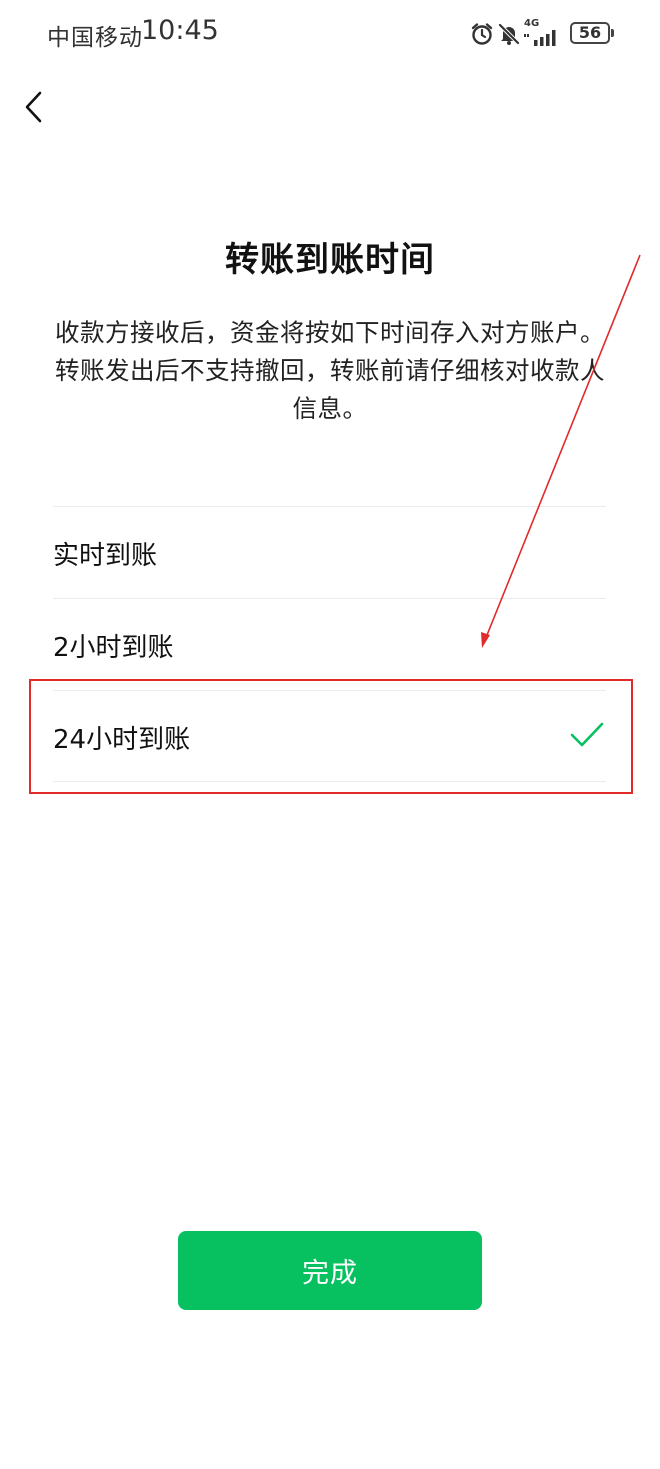 This screenshot has height=1469, width=660. I want to click on page-title: 转账到账时间, so click(330, 260).